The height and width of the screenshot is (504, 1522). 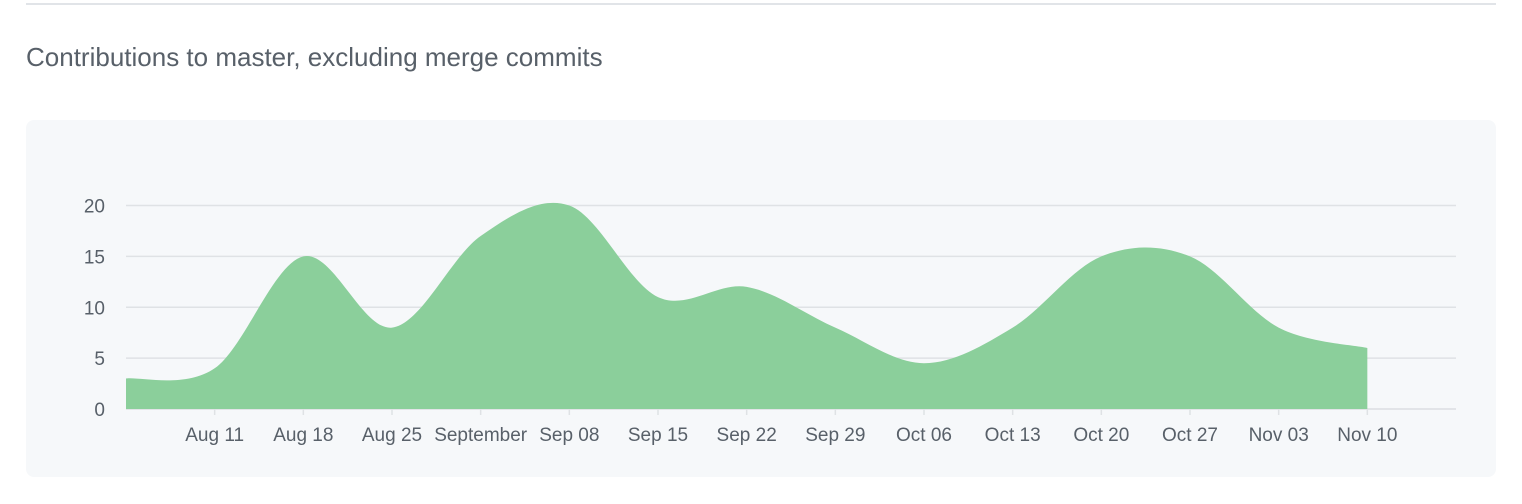 What do you see at coordinates (1279, 435) in the screenshot?
I see `x-tick-label: Nov 03` at bounding box center [1279, 435].